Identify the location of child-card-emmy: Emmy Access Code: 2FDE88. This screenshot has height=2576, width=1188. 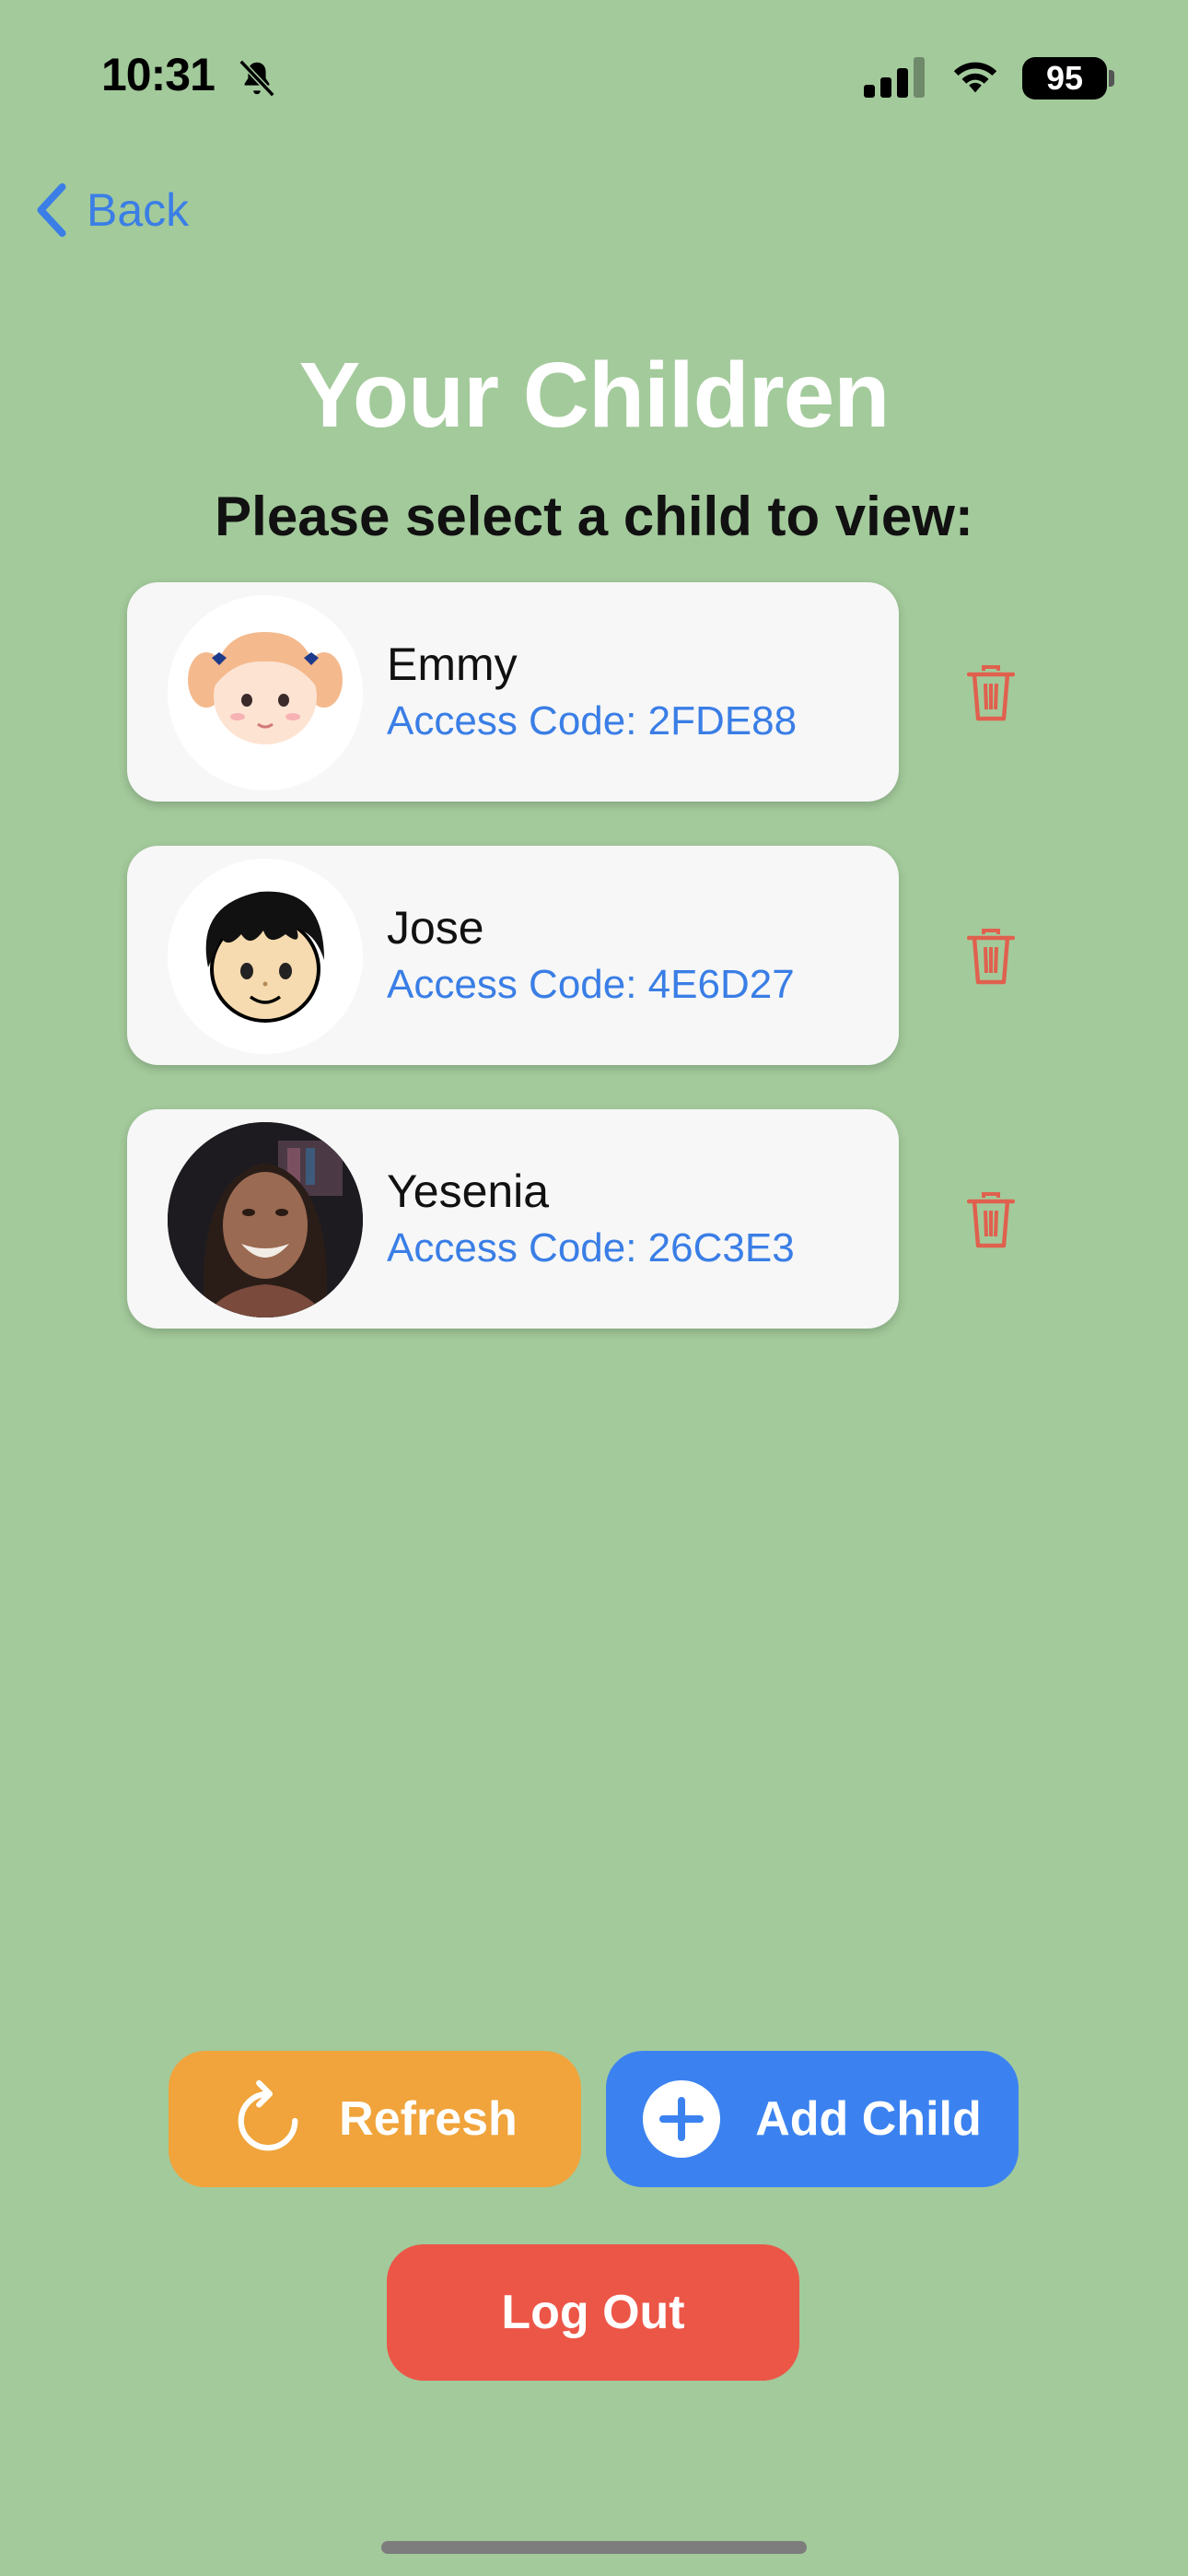
(513, 692).